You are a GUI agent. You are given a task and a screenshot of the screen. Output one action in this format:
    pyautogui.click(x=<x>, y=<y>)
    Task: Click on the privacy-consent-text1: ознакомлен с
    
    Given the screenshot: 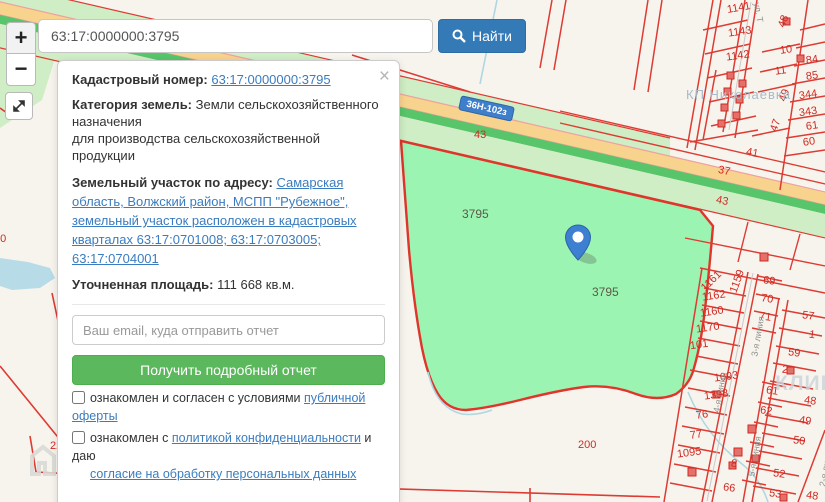 What is the action you would take?
    pyautogui.click(x=131, y=438)
    